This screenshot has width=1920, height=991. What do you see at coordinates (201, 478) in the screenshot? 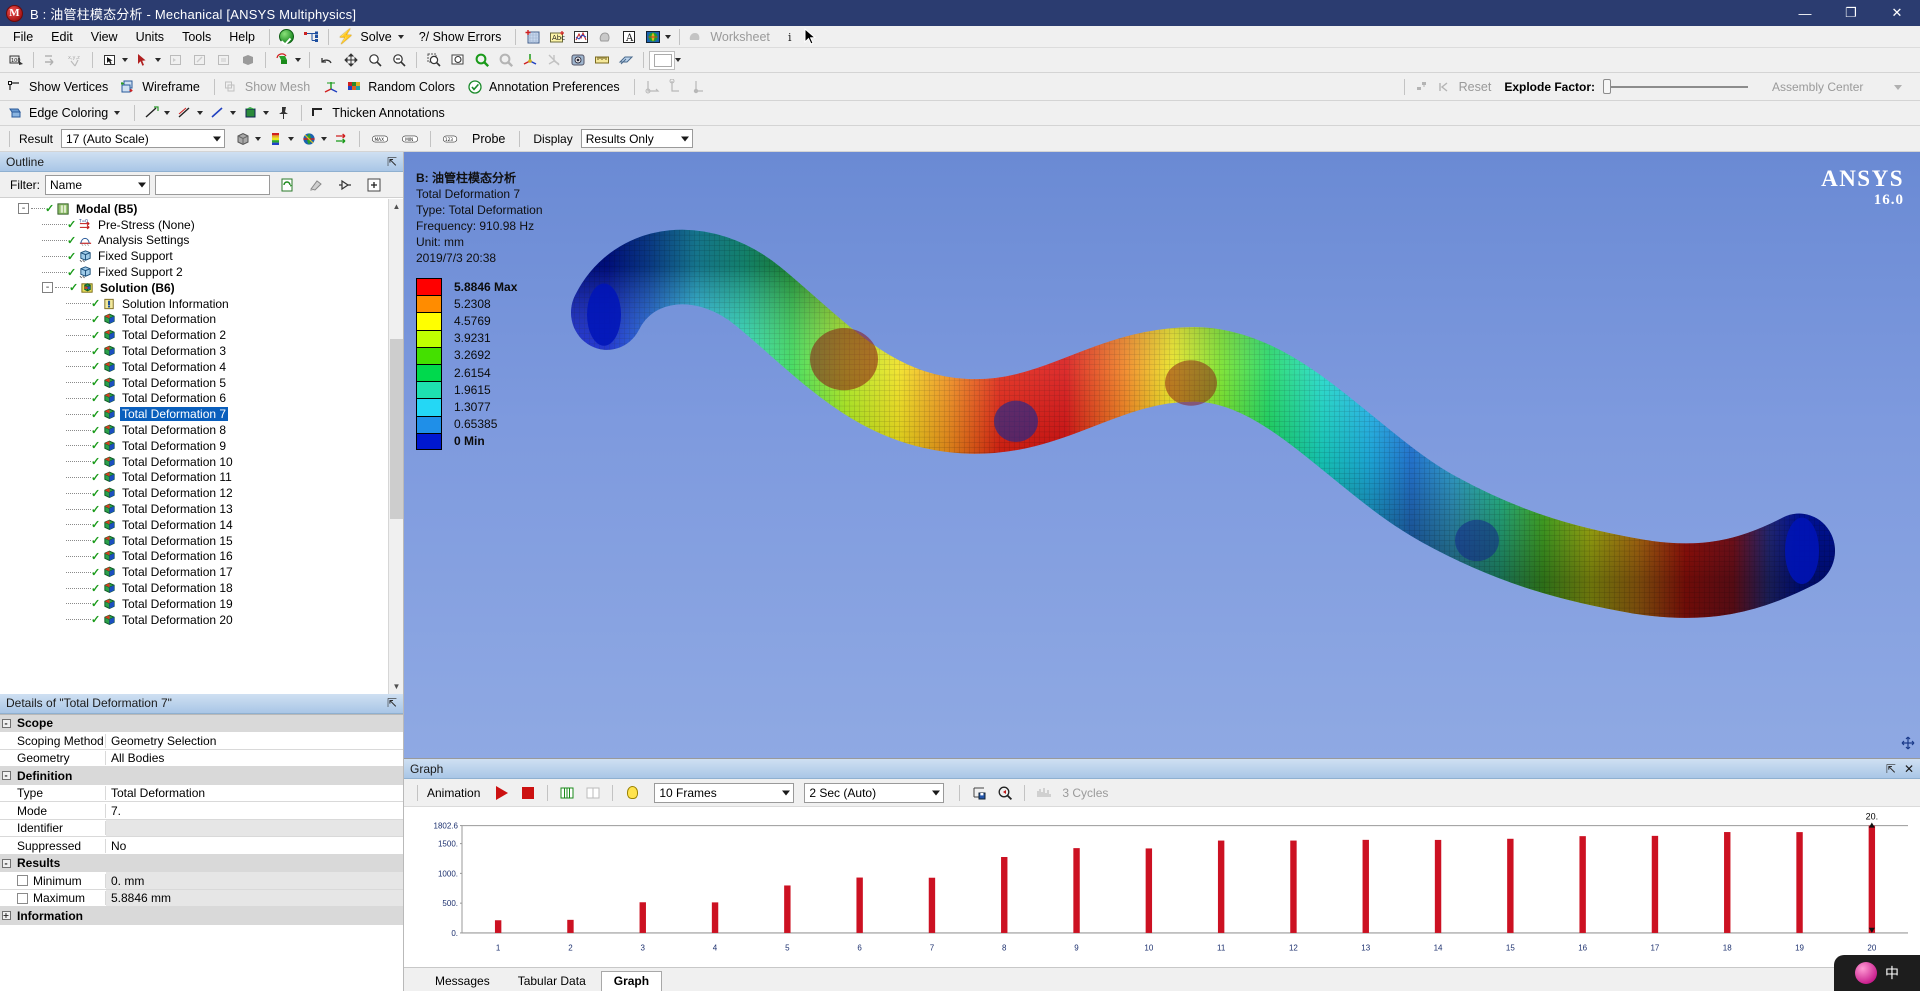
I see `tree-item-total-deformation-11: ✓ Total Deformation 11` at bounding box center [201, 478].